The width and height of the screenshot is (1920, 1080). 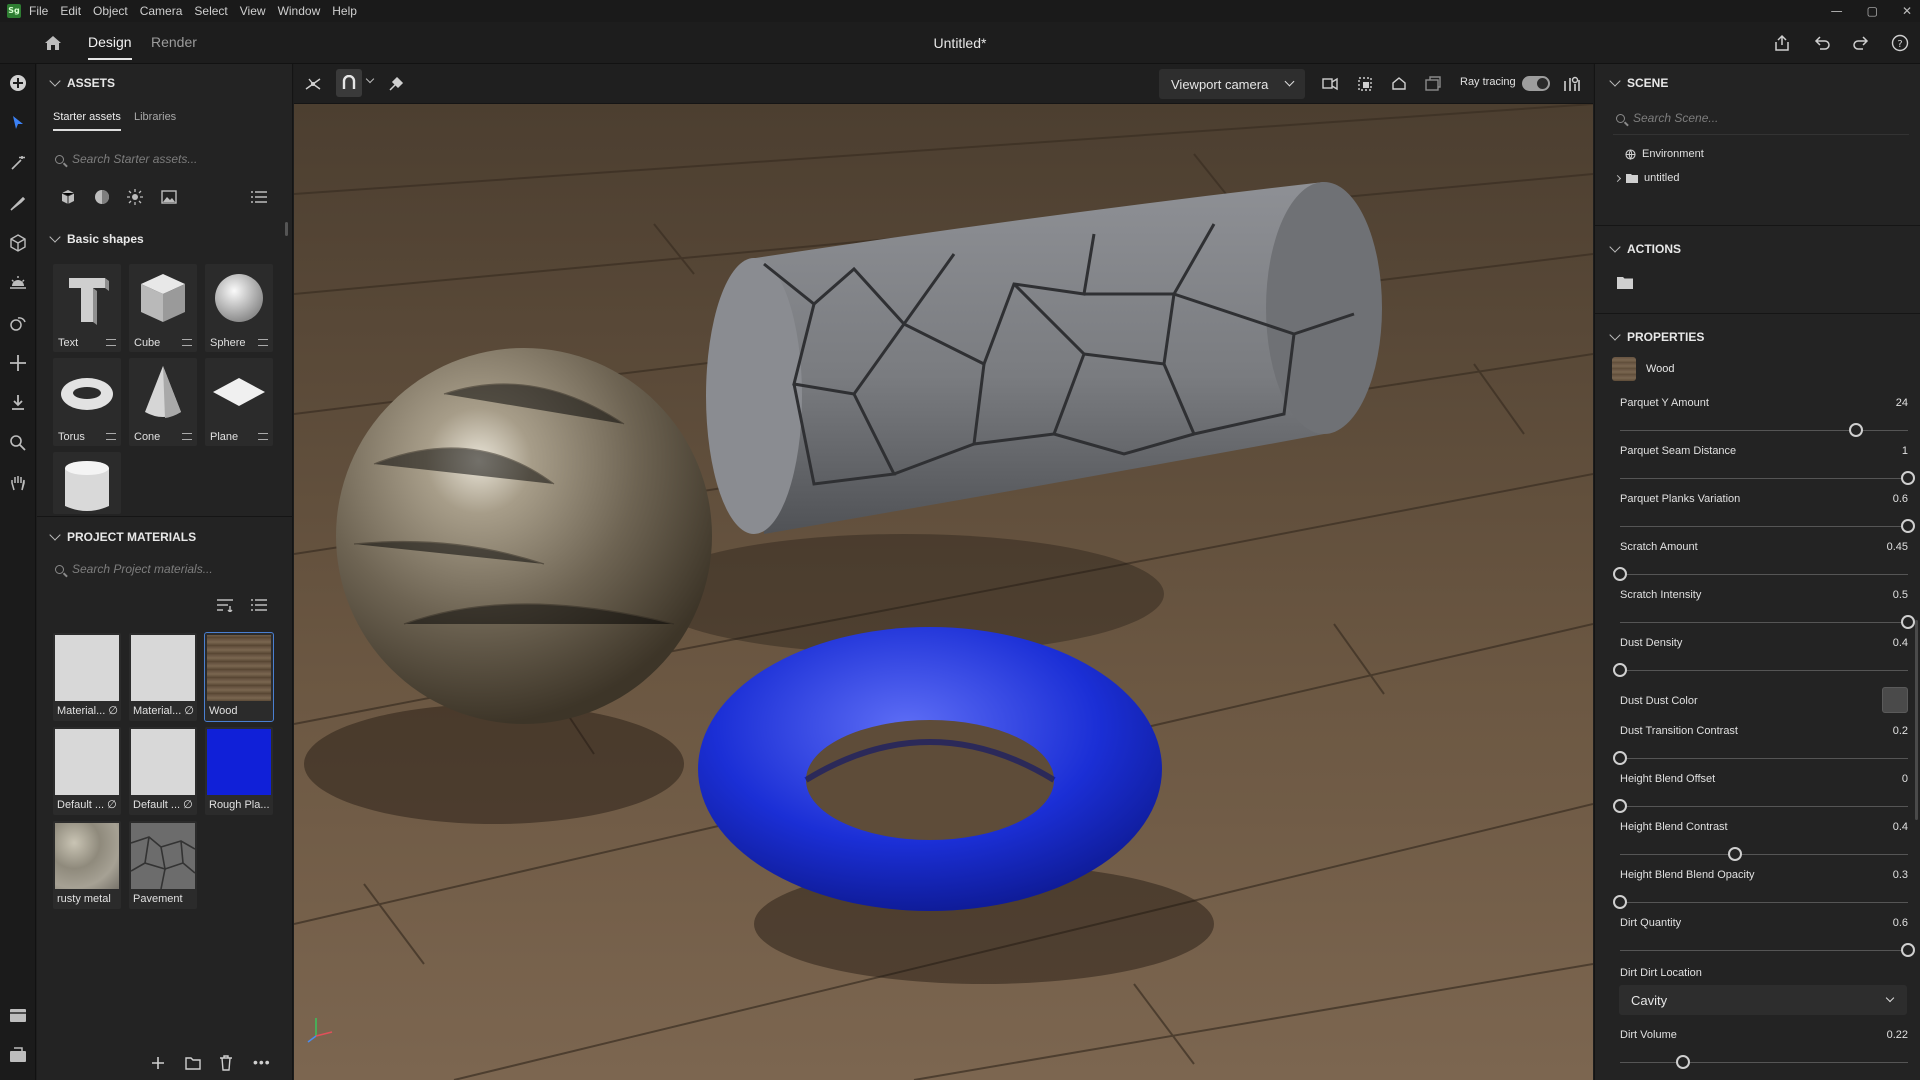 I want to click on menu-object: Object, so click(x=110, y=11).